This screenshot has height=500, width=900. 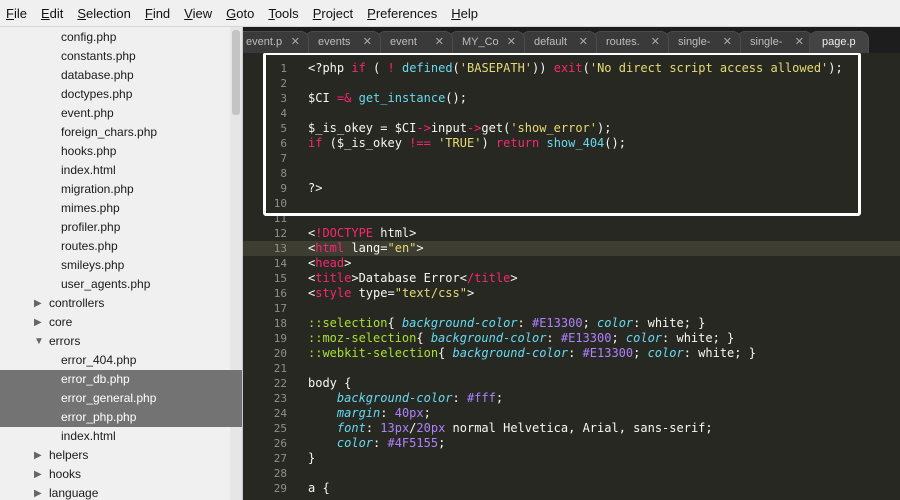 I want to click on sidebar-file-item: hooks.php, so click(x=121, y=151).